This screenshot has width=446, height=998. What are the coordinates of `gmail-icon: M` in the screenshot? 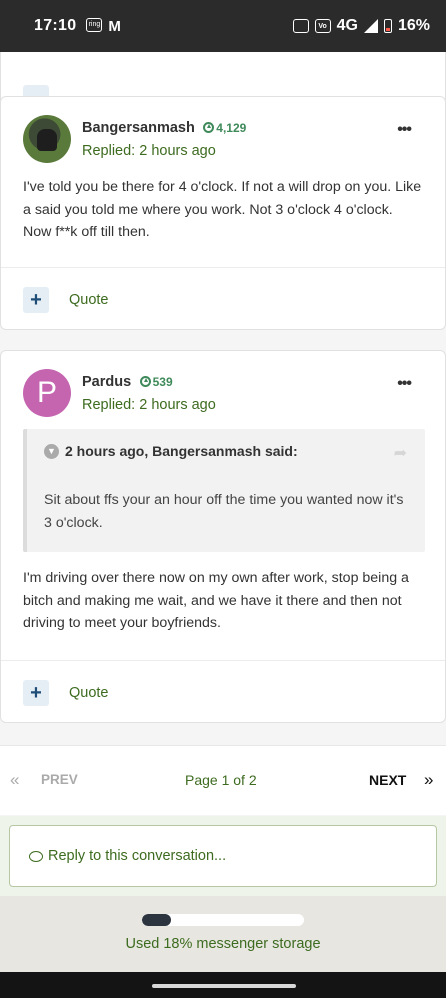 It's located at (114, 26).